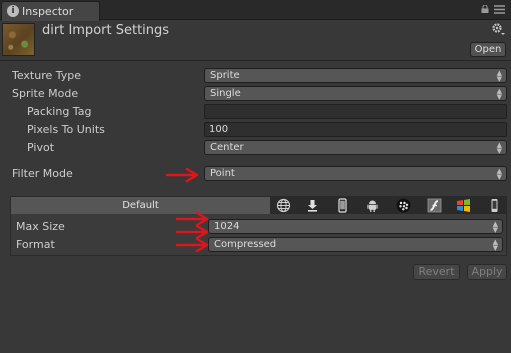 This screenshot has height=353, width=511. Describe the element at coordinates (355, 173) in the screenshot. I see `filter-mode-dropdown: Point ▲ ▼` at that location.